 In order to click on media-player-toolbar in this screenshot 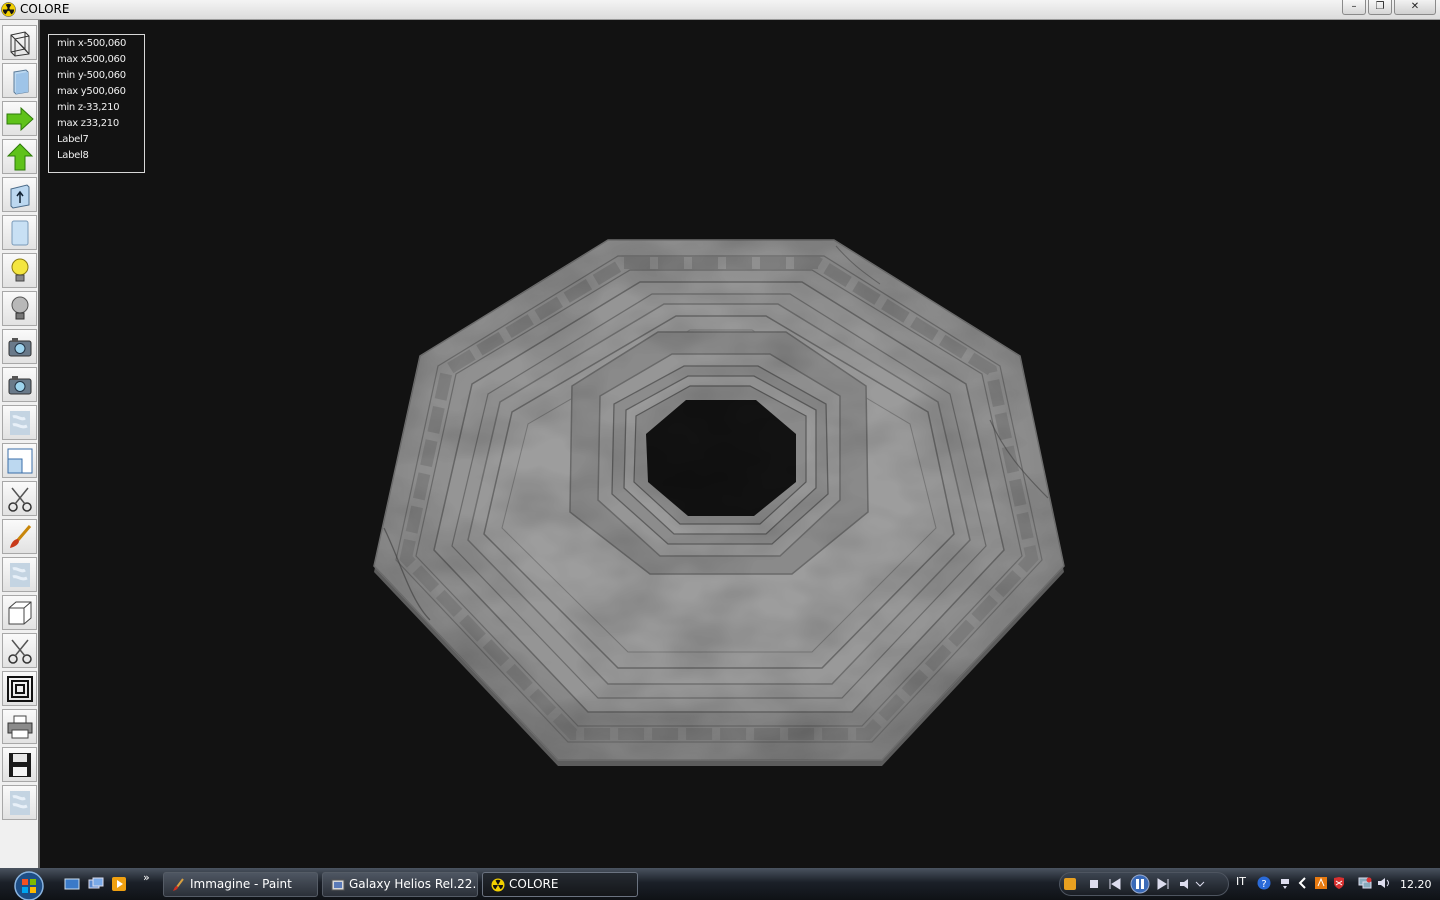, I will do `click(1144, 884)`.